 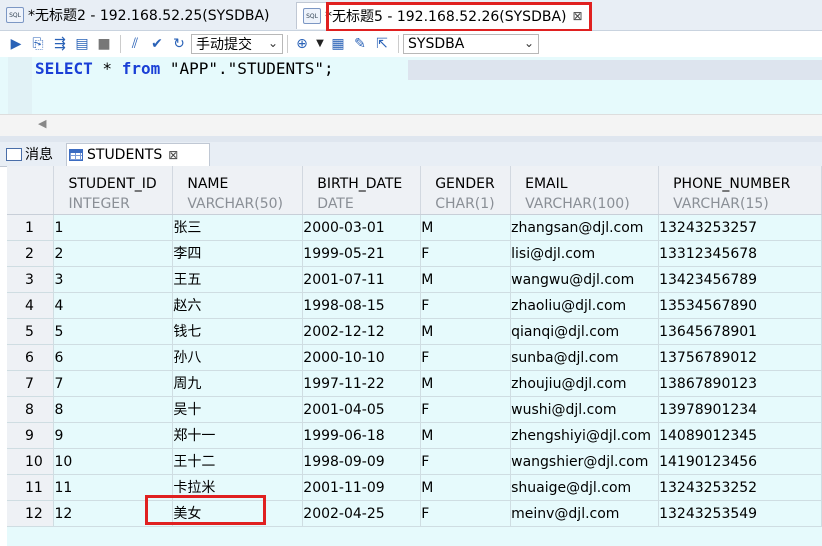 What do you see at coordinates (443, 15) in the screenshot?
I see `editor-tab-untitled5: SQL *无标题5 - 192.168.52.26(SYSDBA) ⊠` at bounding box center [443, 15].